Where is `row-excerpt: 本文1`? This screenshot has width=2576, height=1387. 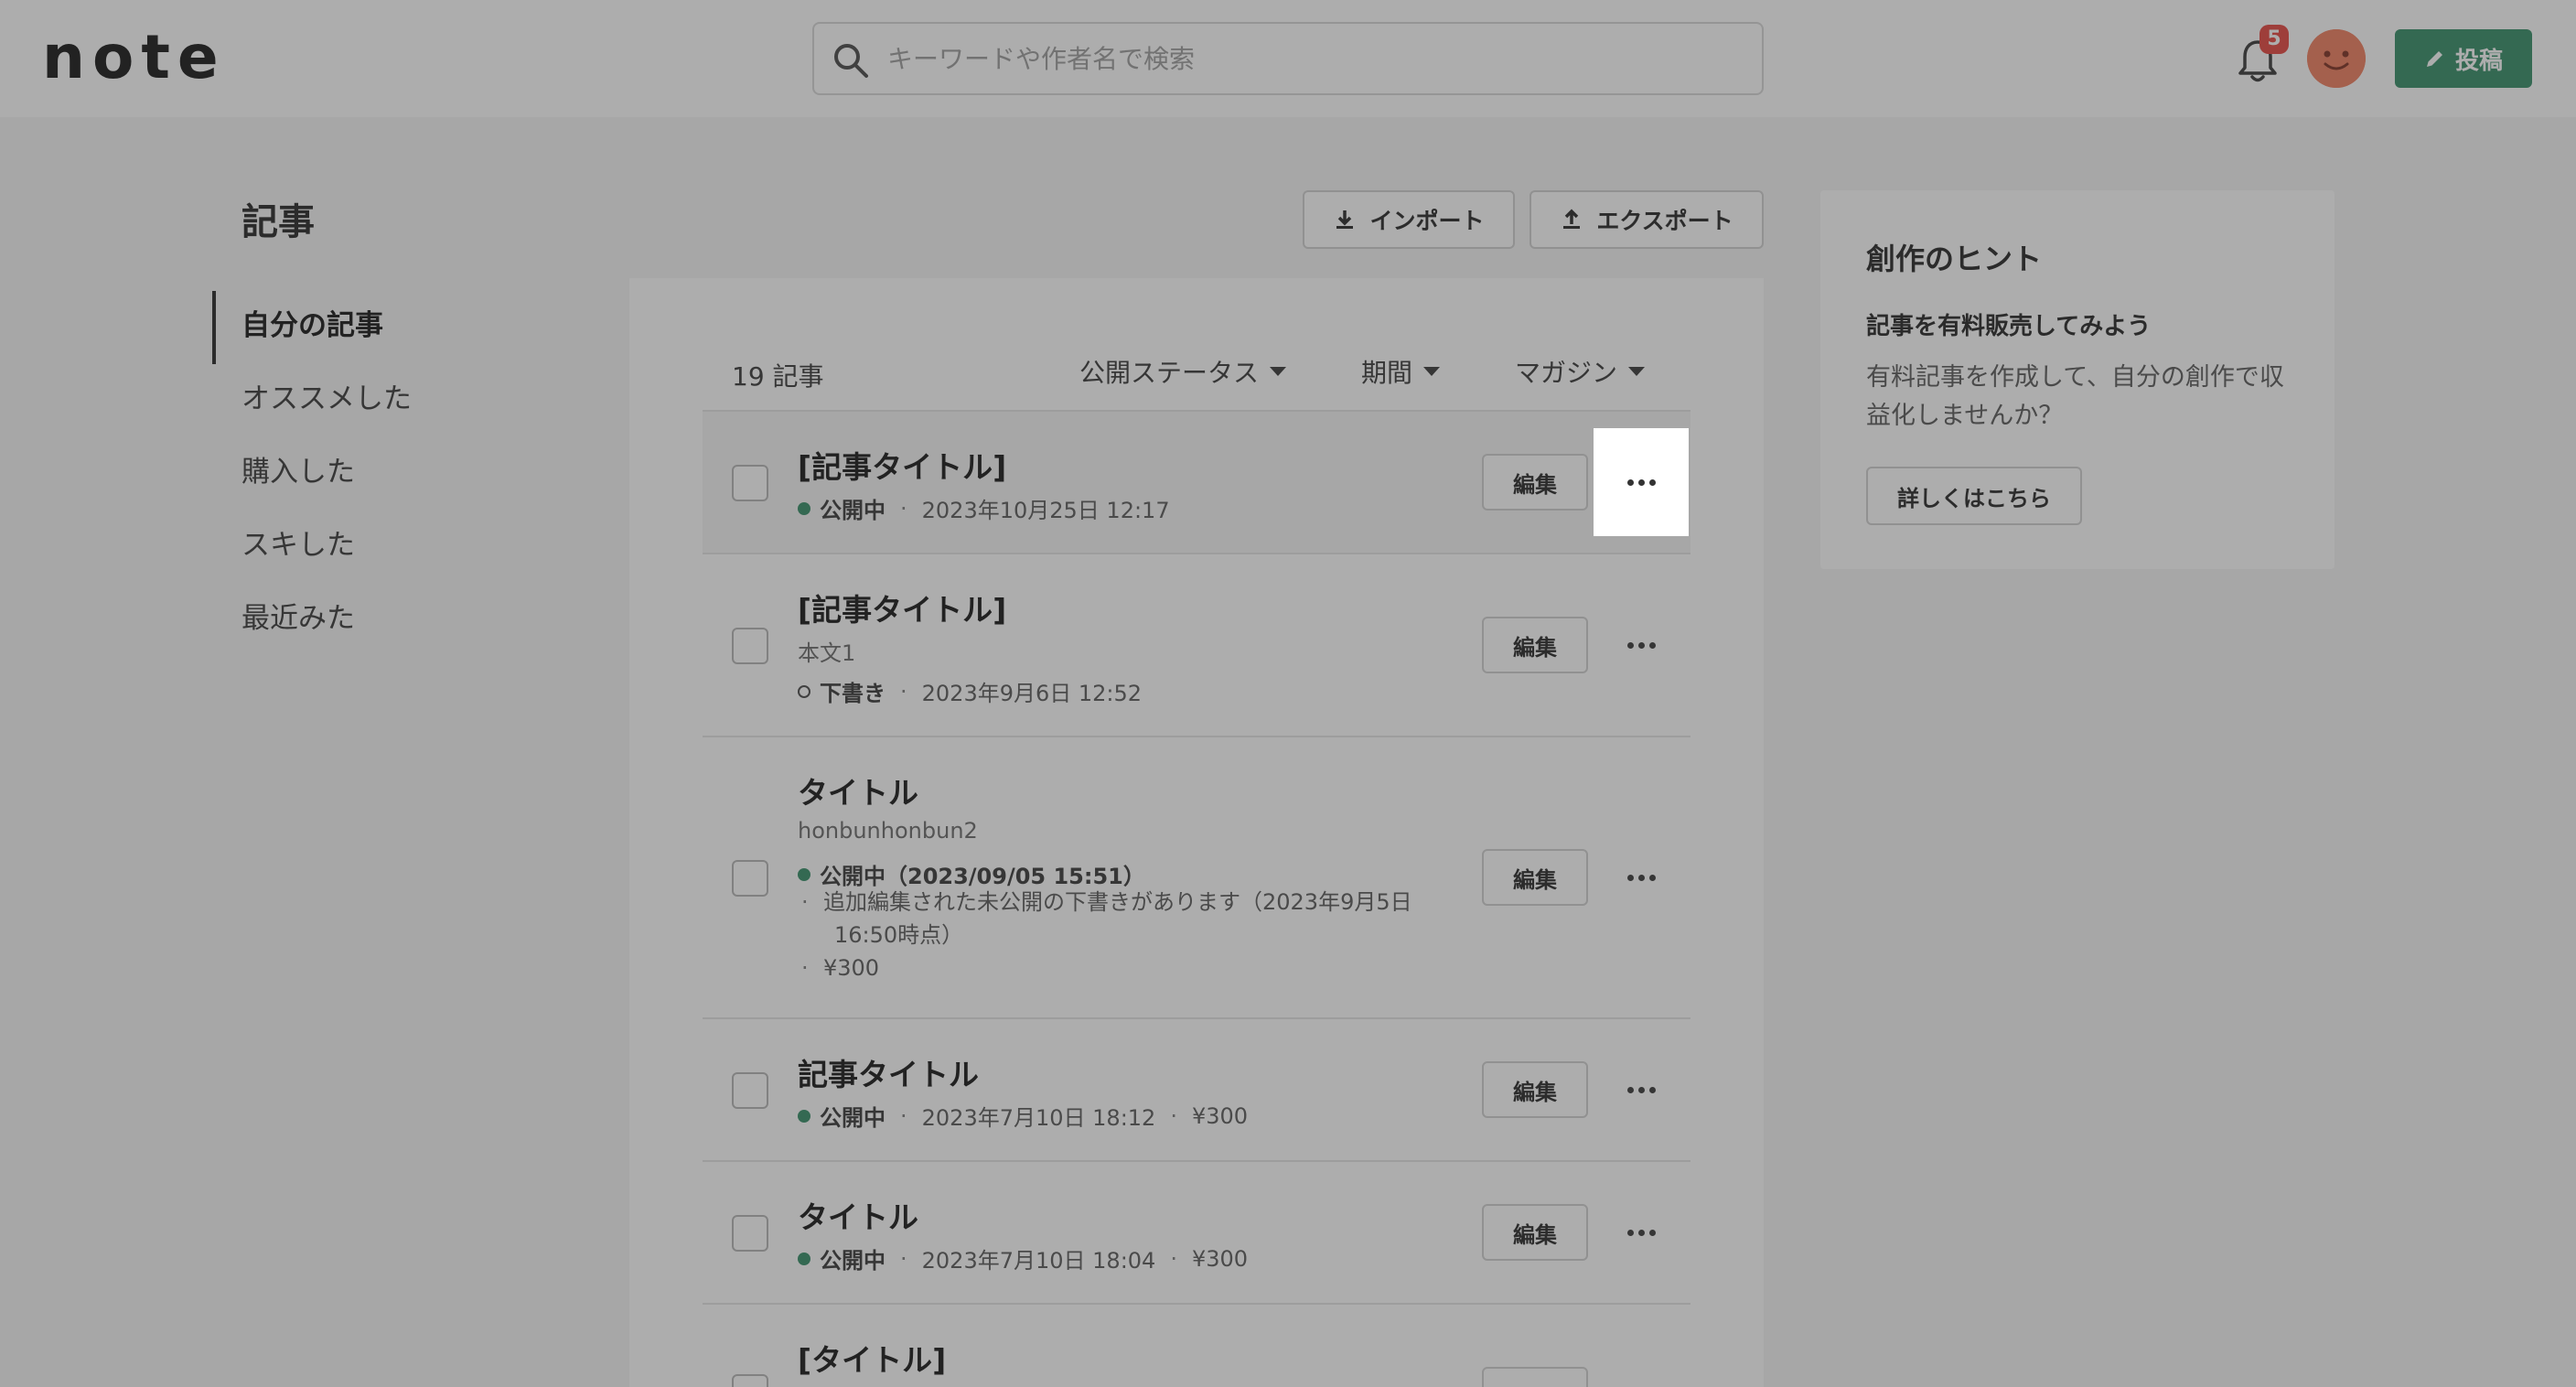
row-excerpt: 本文1 is located at coordinates (827, 653).